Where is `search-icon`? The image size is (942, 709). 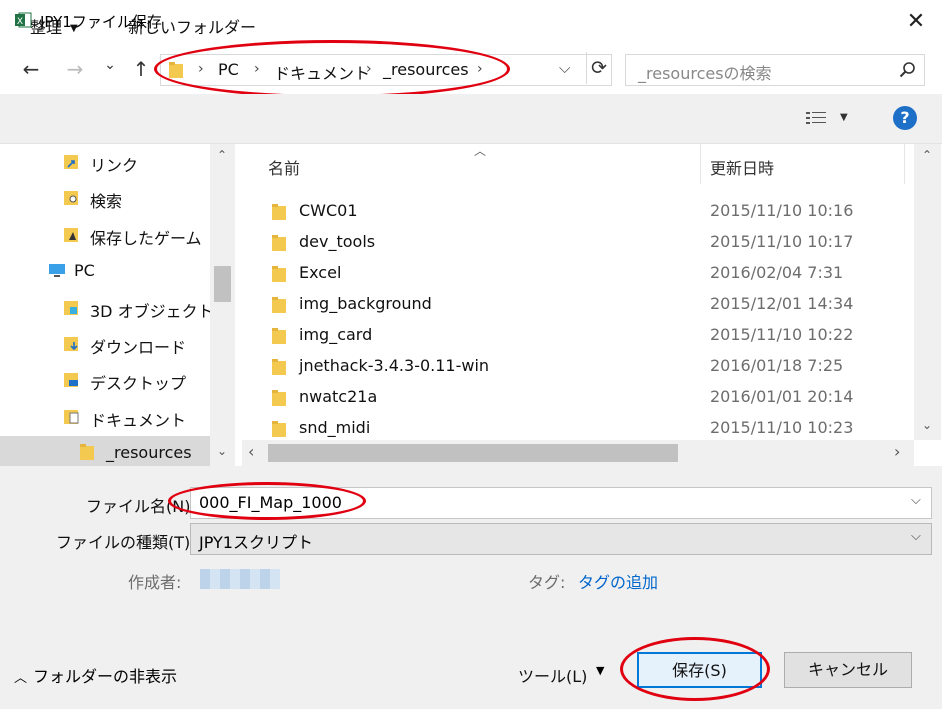
search-icon is located at coordinates (907, 69).